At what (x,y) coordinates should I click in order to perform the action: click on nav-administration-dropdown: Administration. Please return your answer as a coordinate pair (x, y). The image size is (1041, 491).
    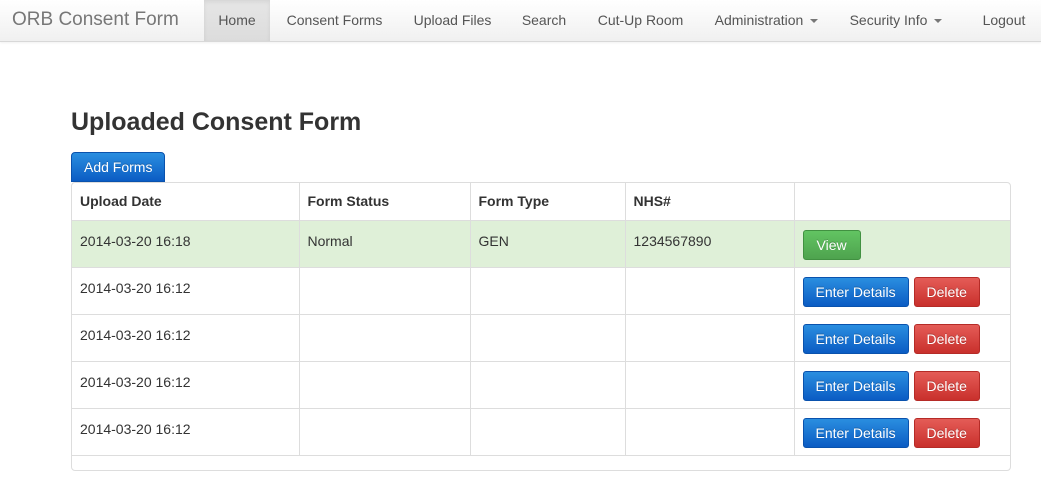
    Looking at the image, I should click on (766, 20).